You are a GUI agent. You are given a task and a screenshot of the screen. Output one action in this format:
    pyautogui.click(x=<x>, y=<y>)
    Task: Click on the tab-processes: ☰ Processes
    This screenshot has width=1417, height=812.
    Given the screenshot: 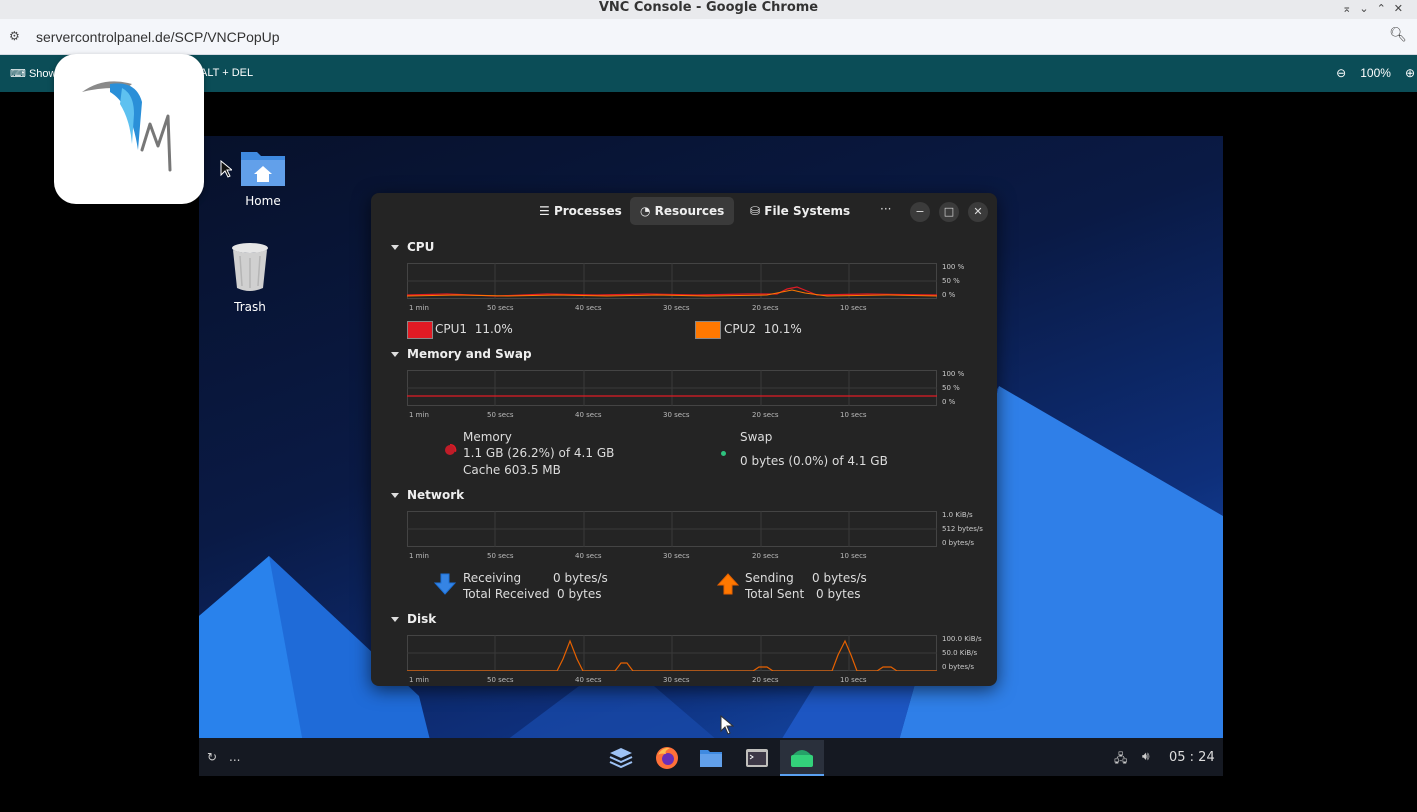 What is the action you would take?
    pyautogui.click(x=580, y=211)
    